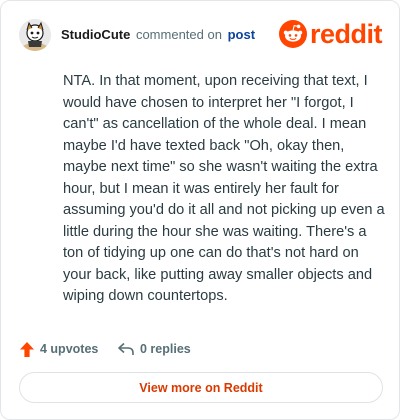  What do you see at coordinates (178, 34) in the screenshot?
I see `byline-verb: commented on` at bounding box center [178, 34].